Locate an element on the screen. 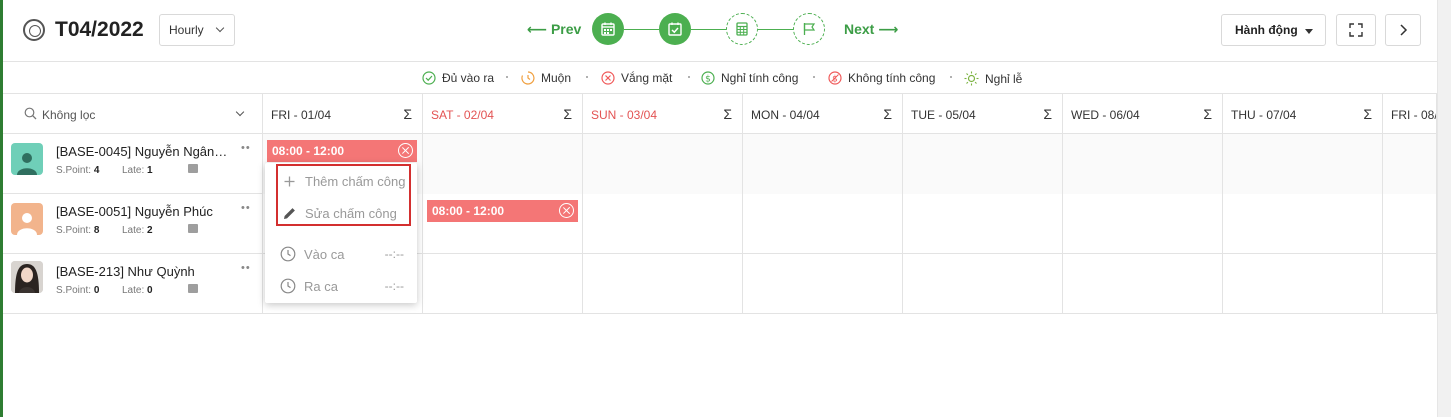  vertical-scrollbar is located at coordinates (1444, 208).